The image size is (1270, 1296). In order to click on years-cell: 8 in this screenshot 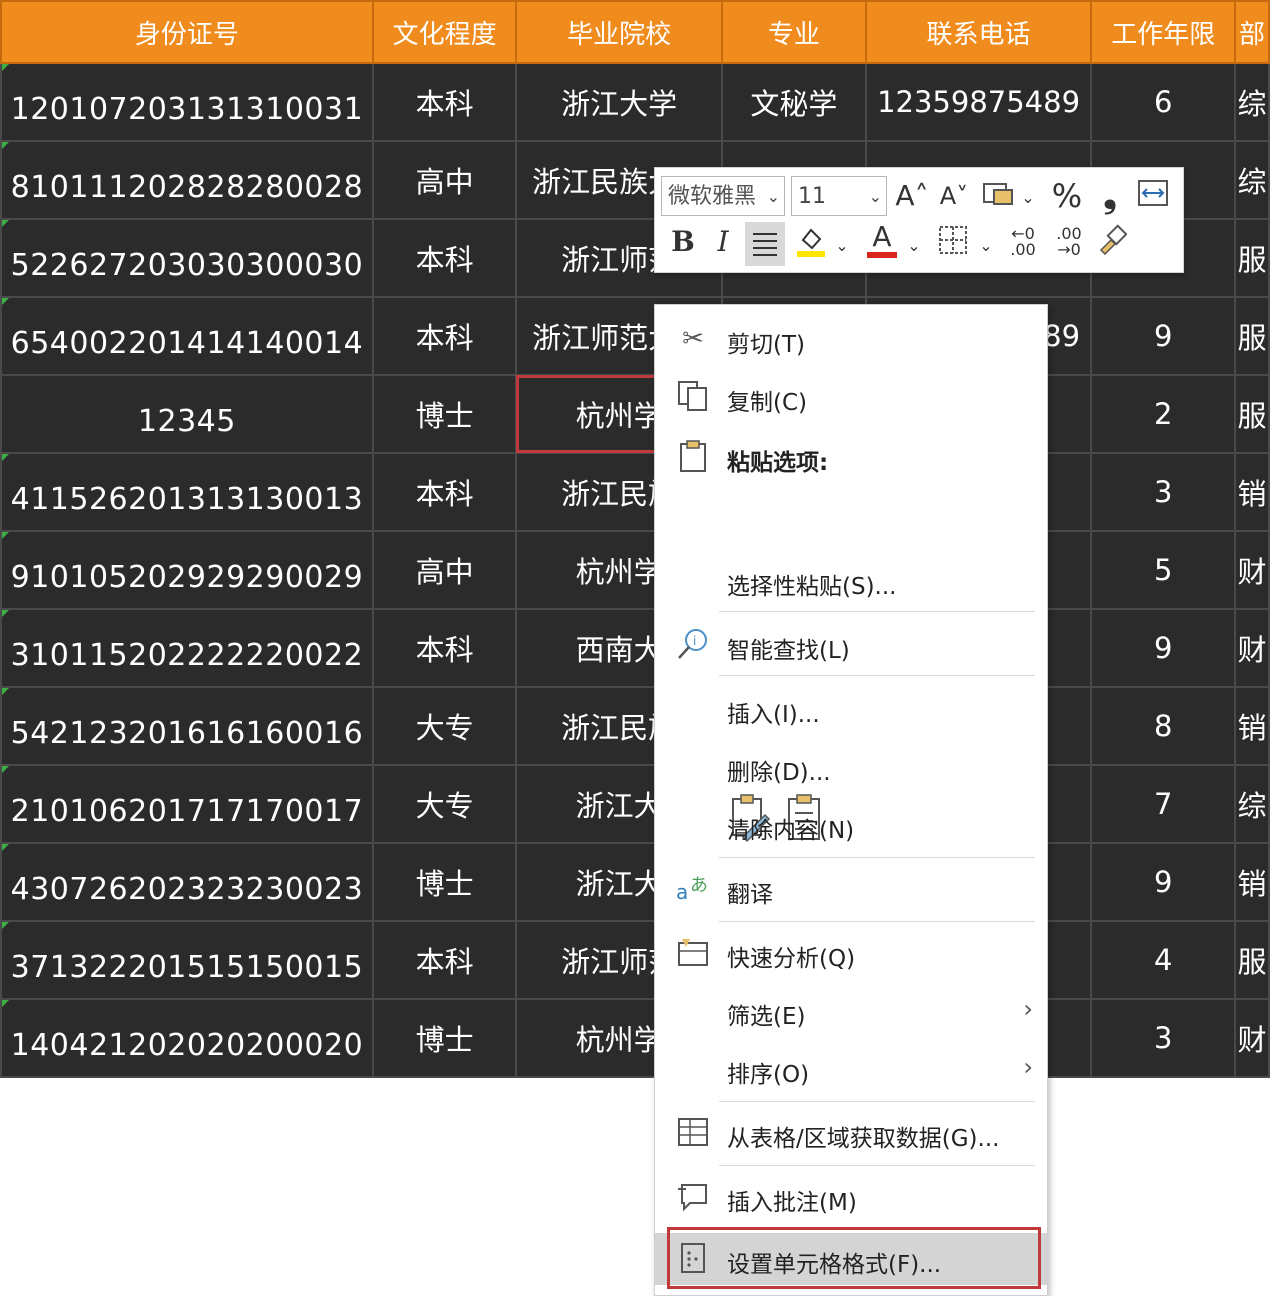, I will do `click(1163, 726)`.